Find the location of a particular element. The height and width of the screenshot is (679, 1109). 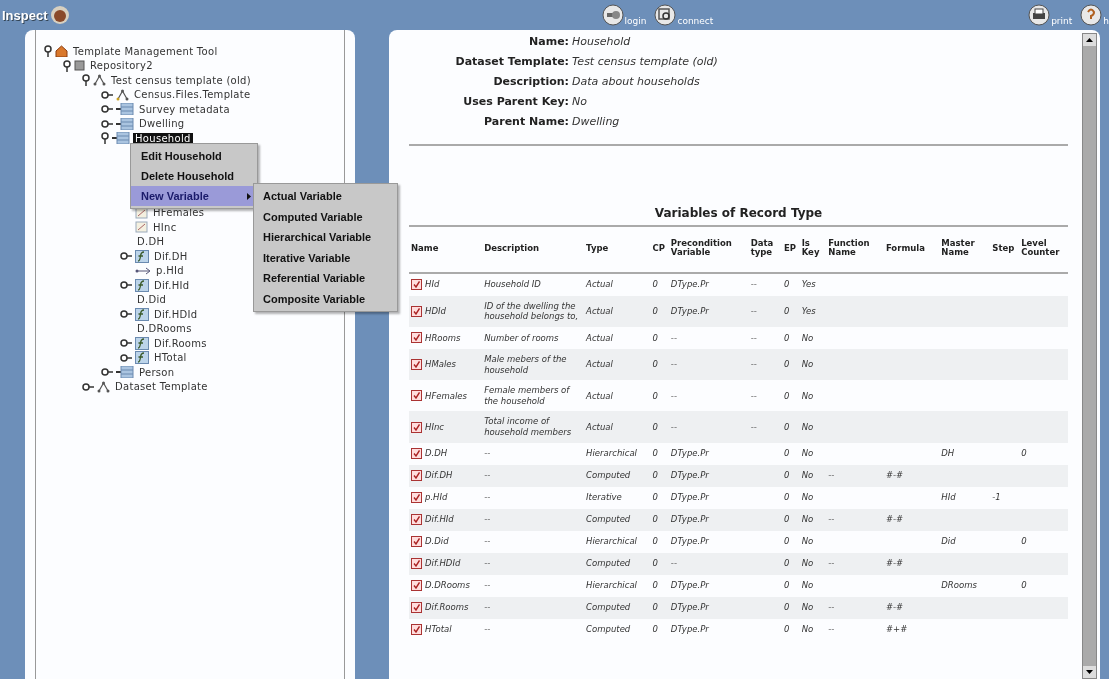

menu-item: Delete Household is located at coordinates (194, 176).